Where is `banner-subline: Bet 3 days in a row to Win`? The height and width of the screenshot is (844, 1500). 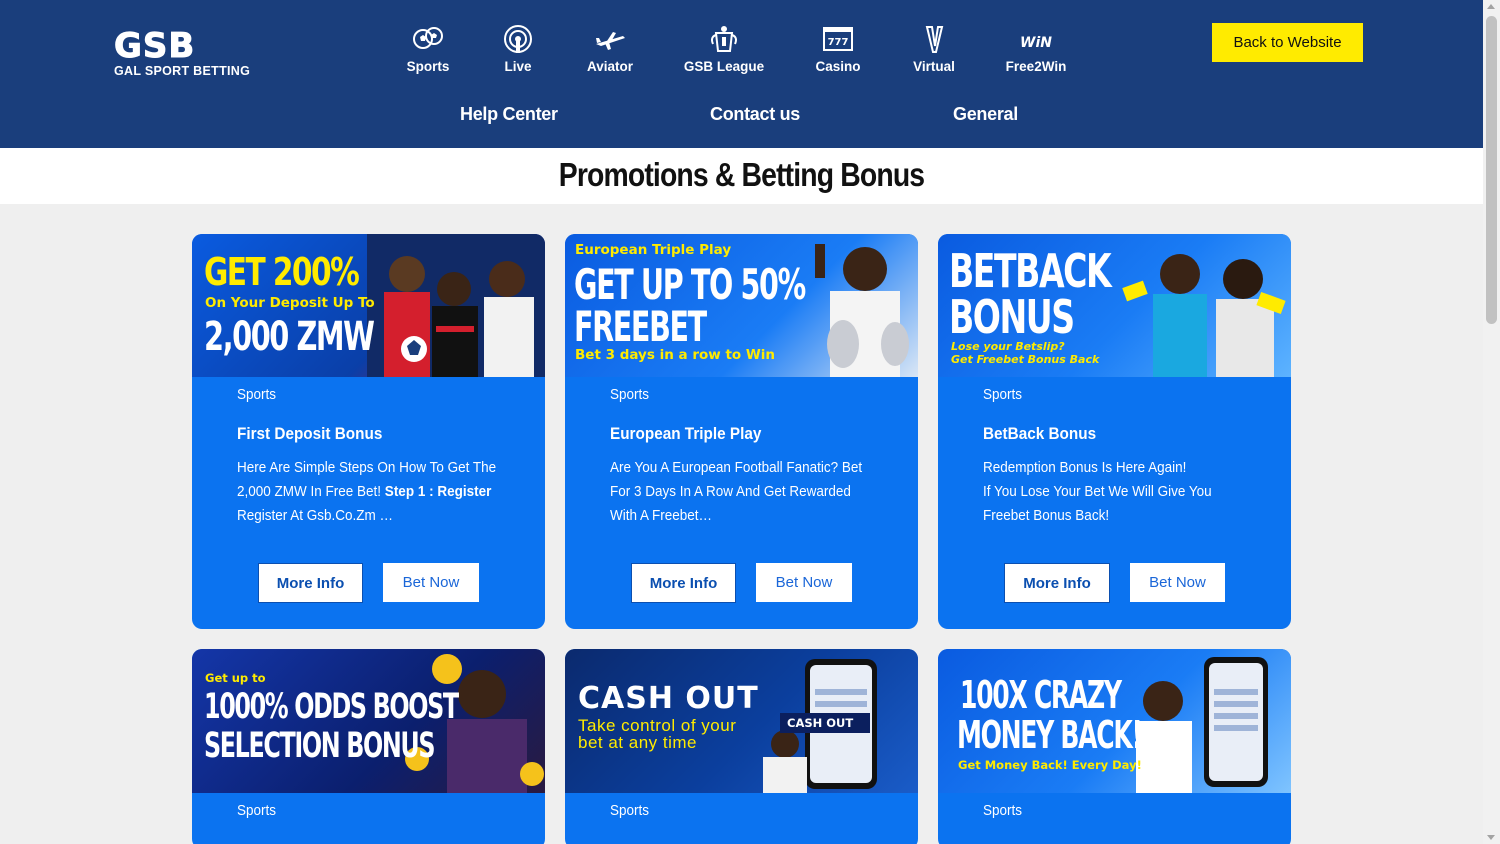
banner-subline: Bet 3 days in a row to Win is located at coordinates (675, 355).